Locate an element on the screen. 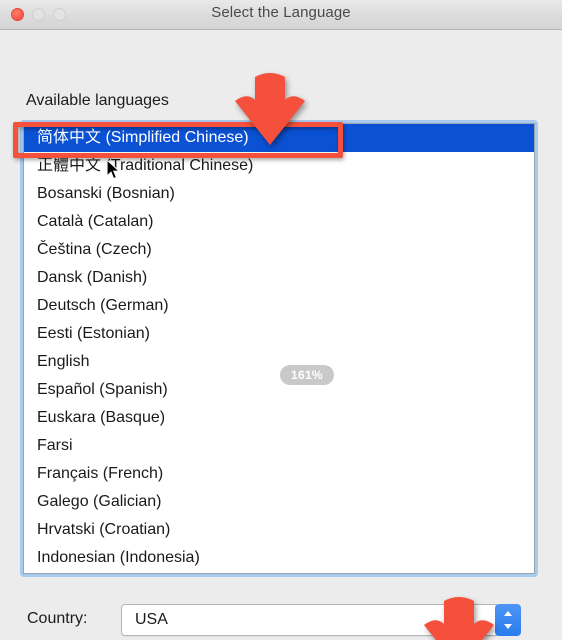 The height and width of the screenshot is (640, 562). language-list-item: Euskara (Basque) is located at coordinates (279, 418).